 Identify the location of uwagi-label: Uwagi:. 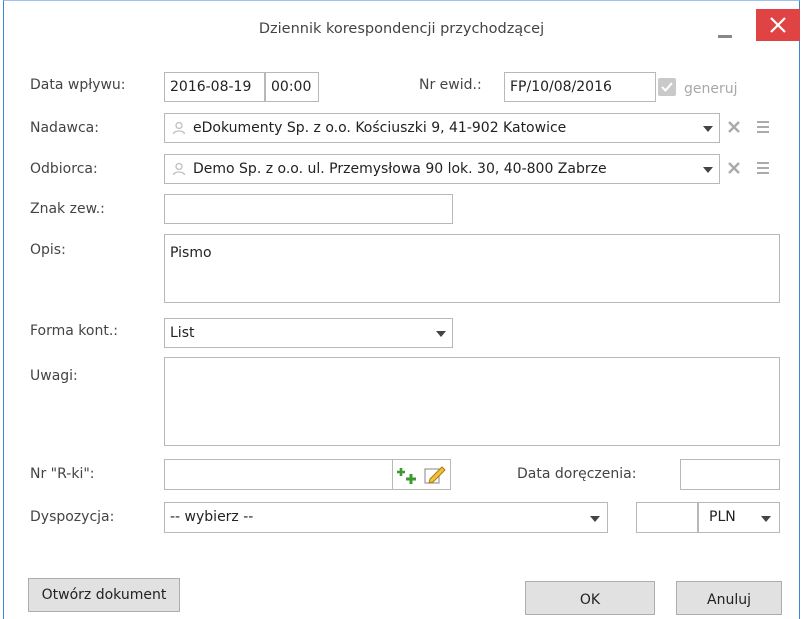
(54, 376).